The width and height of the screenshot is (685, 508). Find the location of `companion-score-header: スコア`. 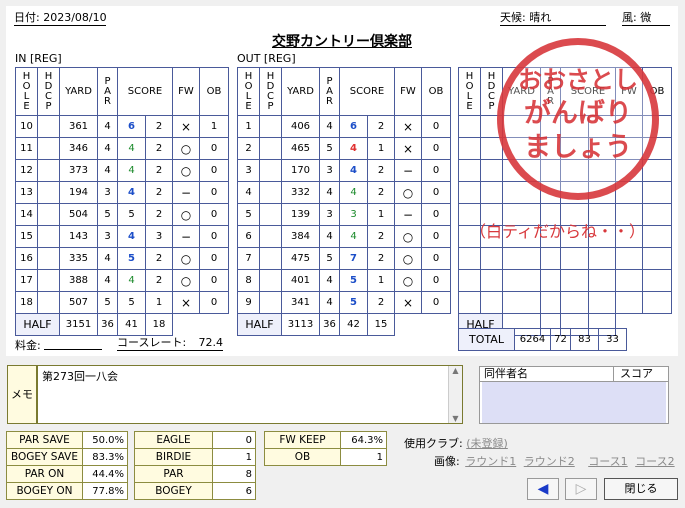

companion-score-header: スコア is located at coordinates (634, 374).